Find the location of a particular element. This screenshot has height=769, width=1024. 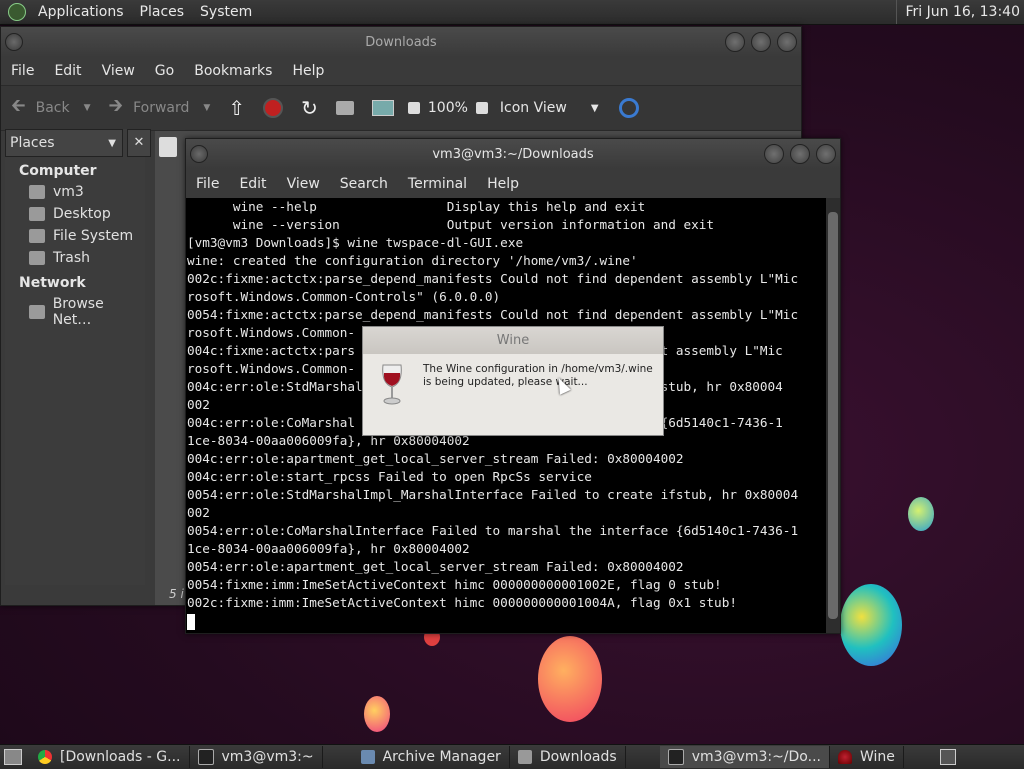

network-icon is located at coordinates (37, 312).